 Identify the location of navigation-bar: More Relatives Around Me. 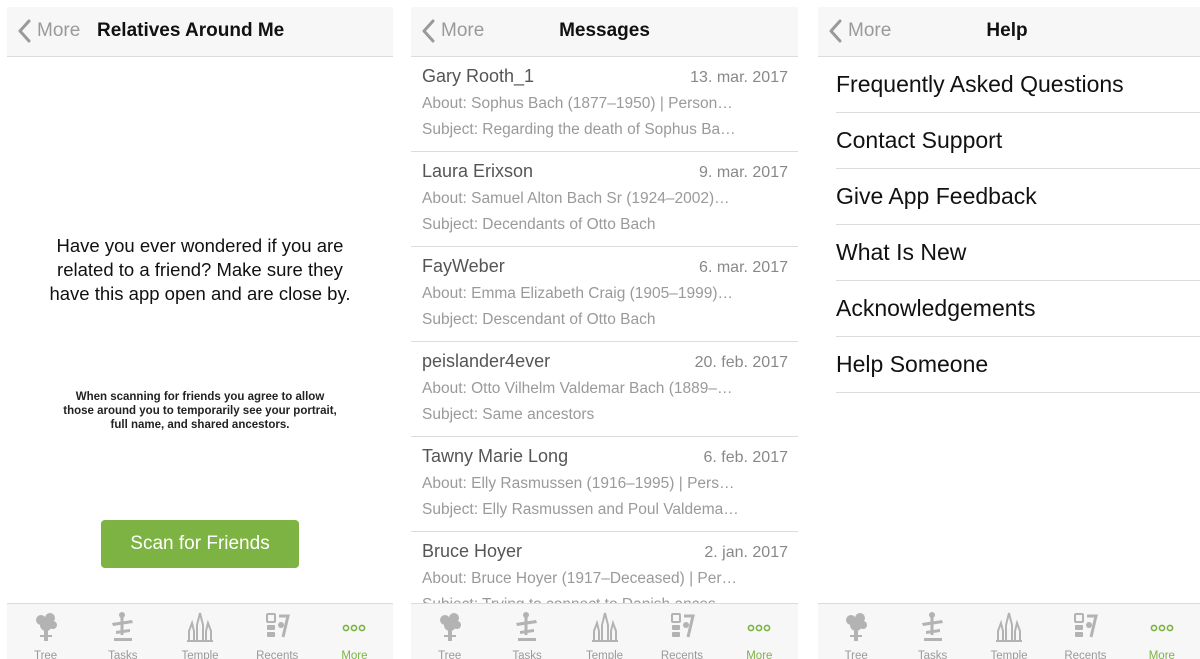
(200, 32).